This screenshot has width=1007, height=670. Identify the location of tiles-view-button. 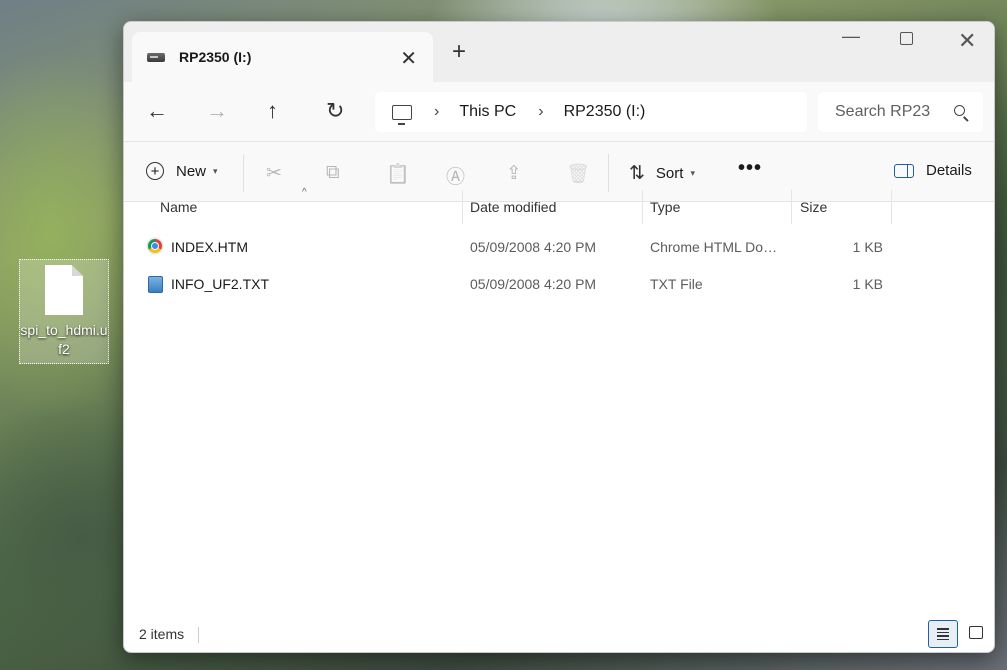
(976, 632).